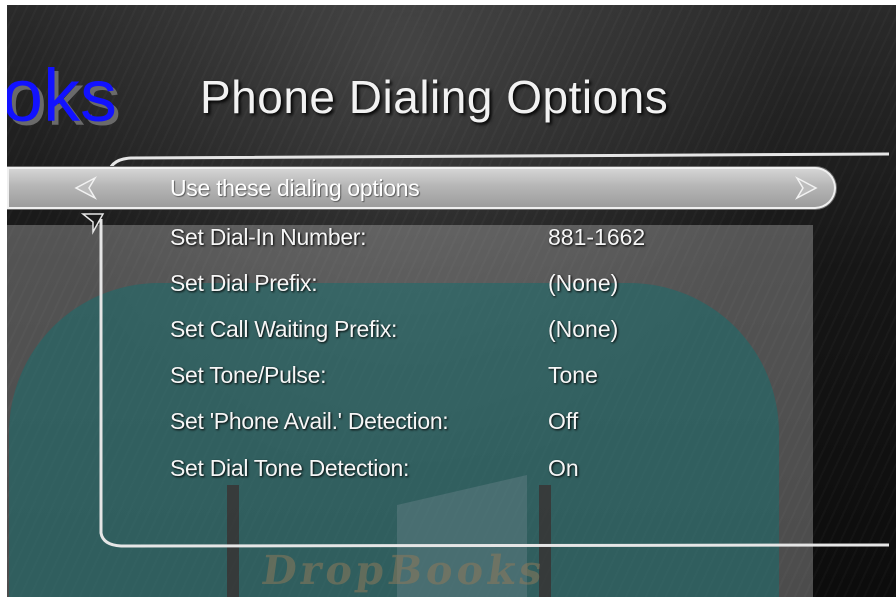 This screenshot has height=600, width=896. Describe the element at coordinates (94, 223) in the screenshot. I see `down-arrow-icon` at that location.